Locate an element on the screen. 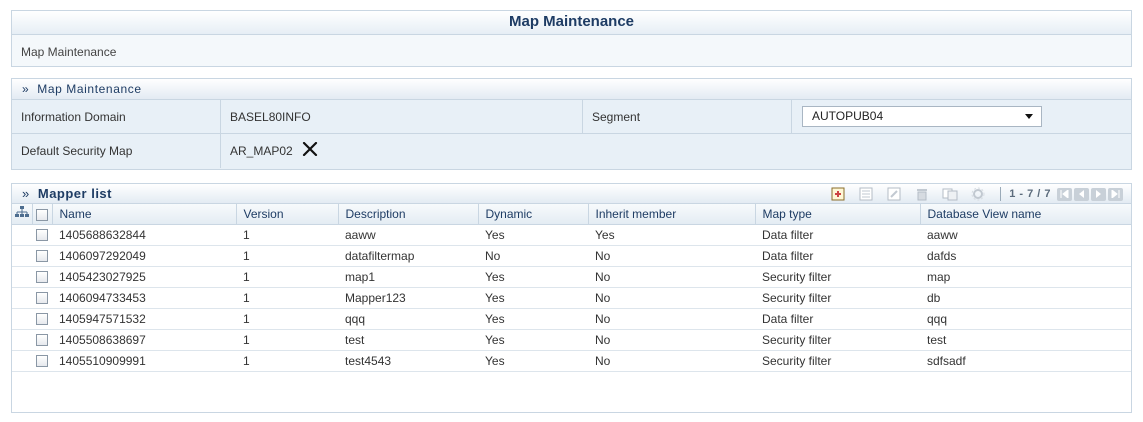 This screenshot has height=422, width=1143. description-cell: aaww is located at coordinates (408, 235).